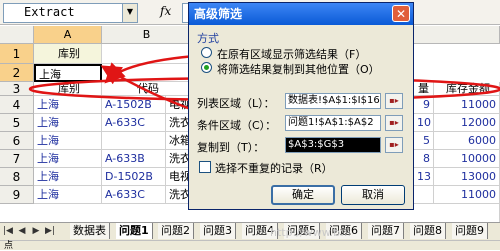 The width and height of the screenshot is (500, 251). I want to click on cell-a1-criteria-header: 库别, so click(68, 54).